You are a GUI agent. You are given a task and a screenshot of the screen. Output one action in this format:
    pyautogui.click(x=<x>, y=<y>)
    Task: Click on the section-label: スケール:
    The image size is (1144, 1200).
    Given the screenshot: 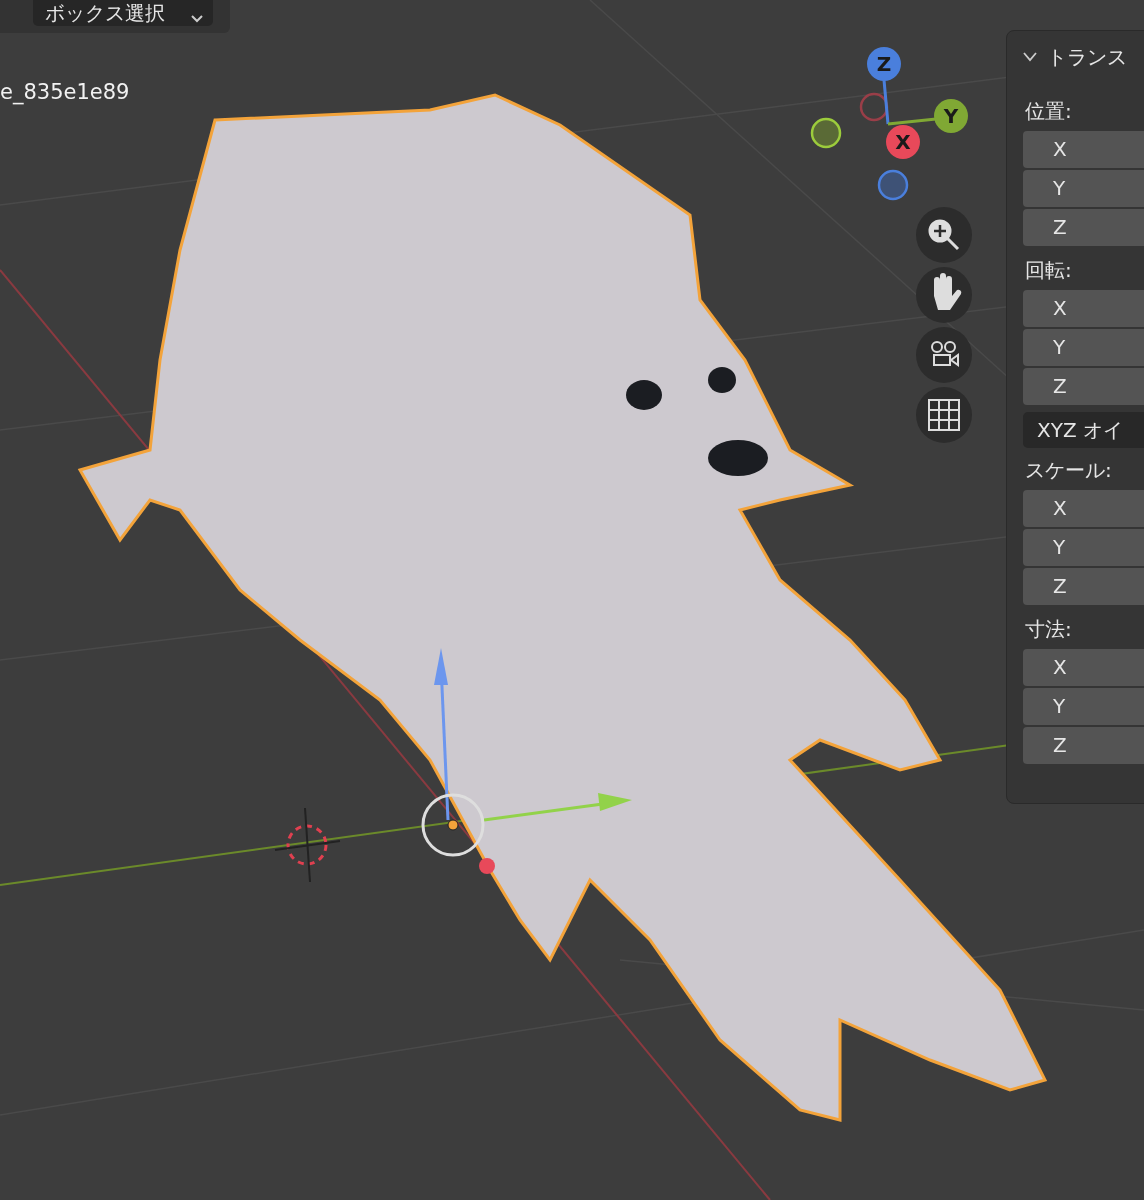 What is the action you would take?
    pyautogui.click(x=1069, y=470)
    